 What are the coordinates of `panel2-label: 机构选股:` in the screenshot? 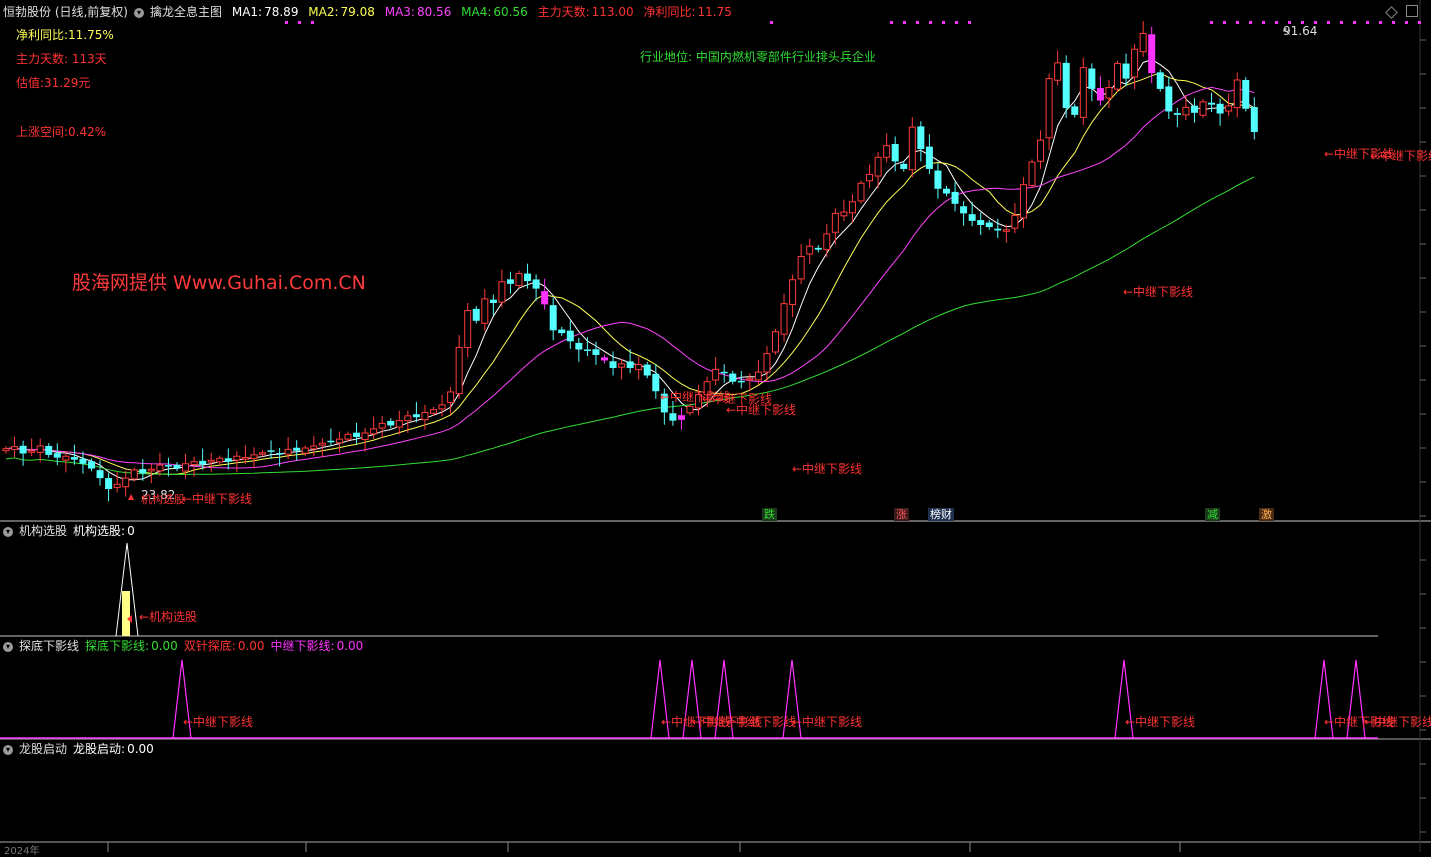 It's located at (99, 531).